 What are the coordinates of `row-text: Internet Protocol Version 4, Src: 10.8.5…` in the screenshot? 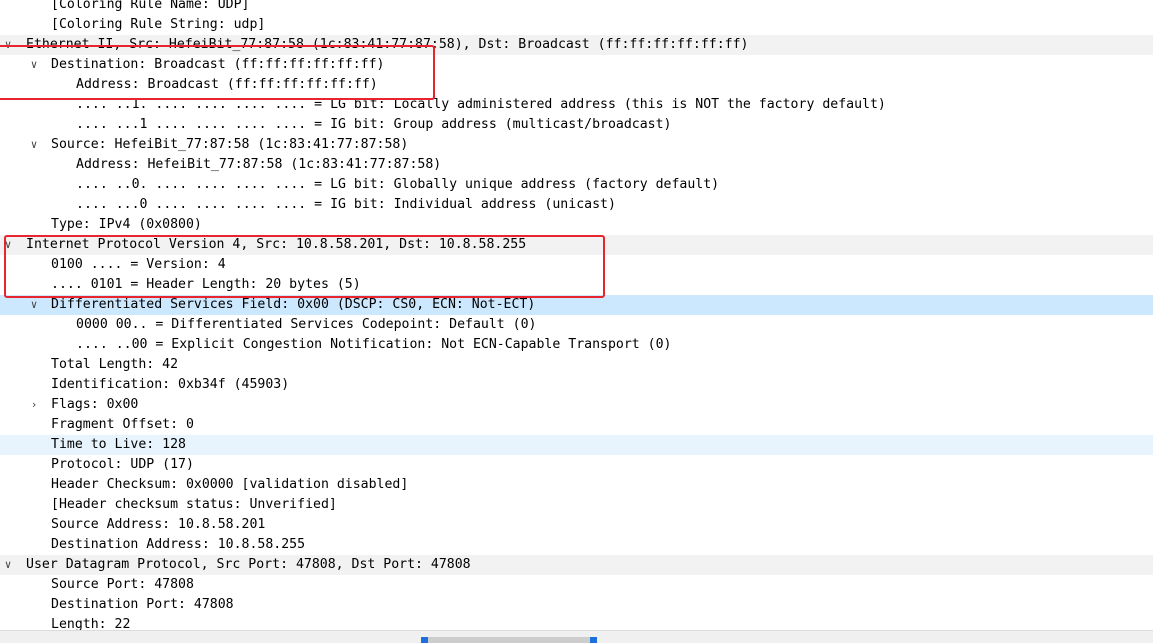 It's located at (276, 244).